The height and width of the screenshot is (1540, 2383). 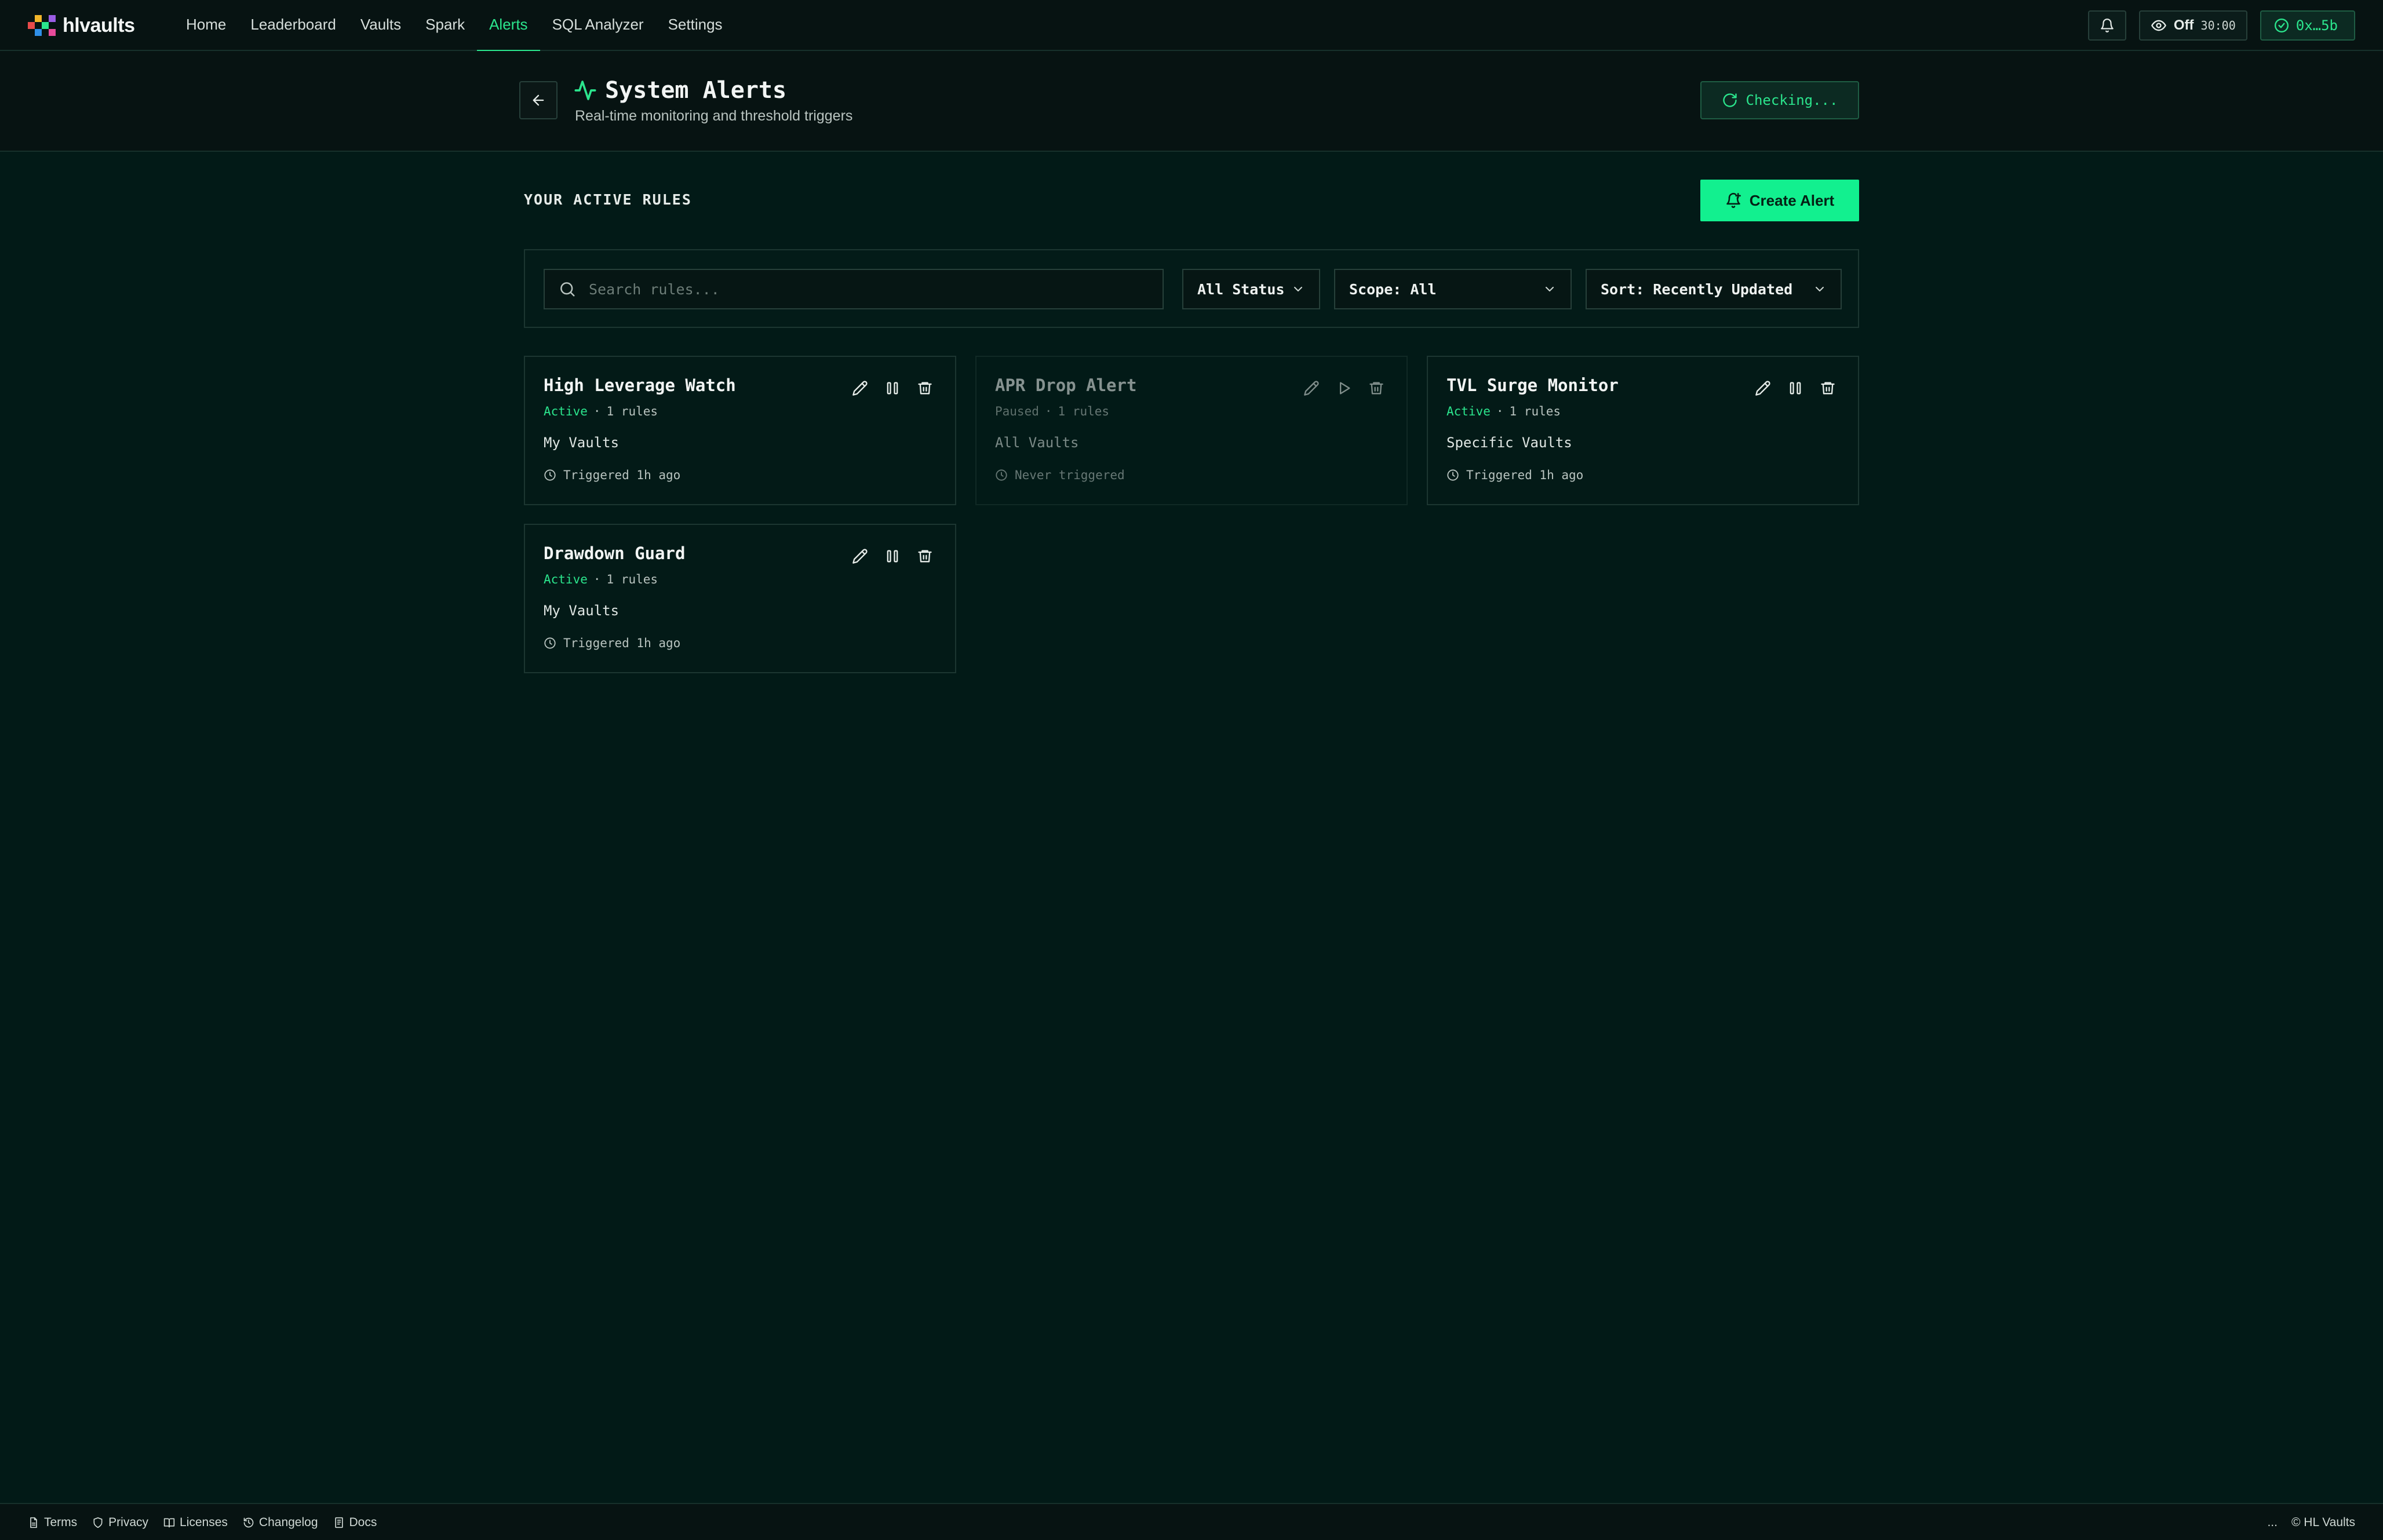 I want to click on nav-right-controls: Off 30:00 0x…5b, so click(x=2221, y=26).